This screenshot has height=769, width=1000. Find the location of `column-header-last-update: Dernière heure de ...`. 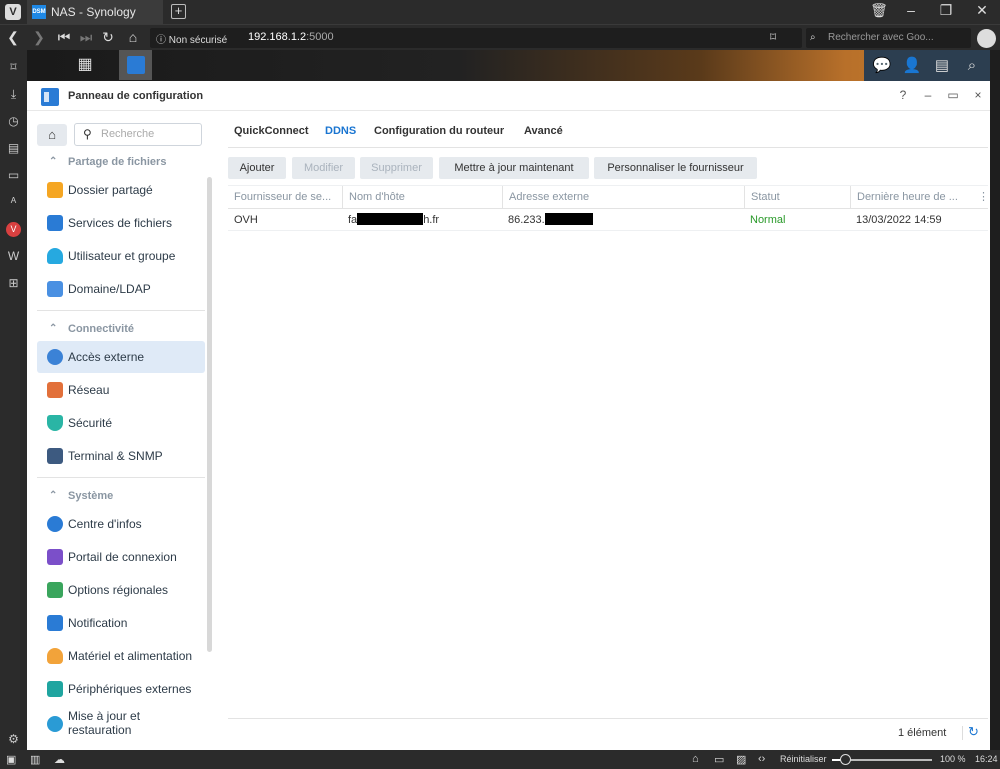

column-header-last-update: Dernière heure de ... is located at coordinates (912, 197).